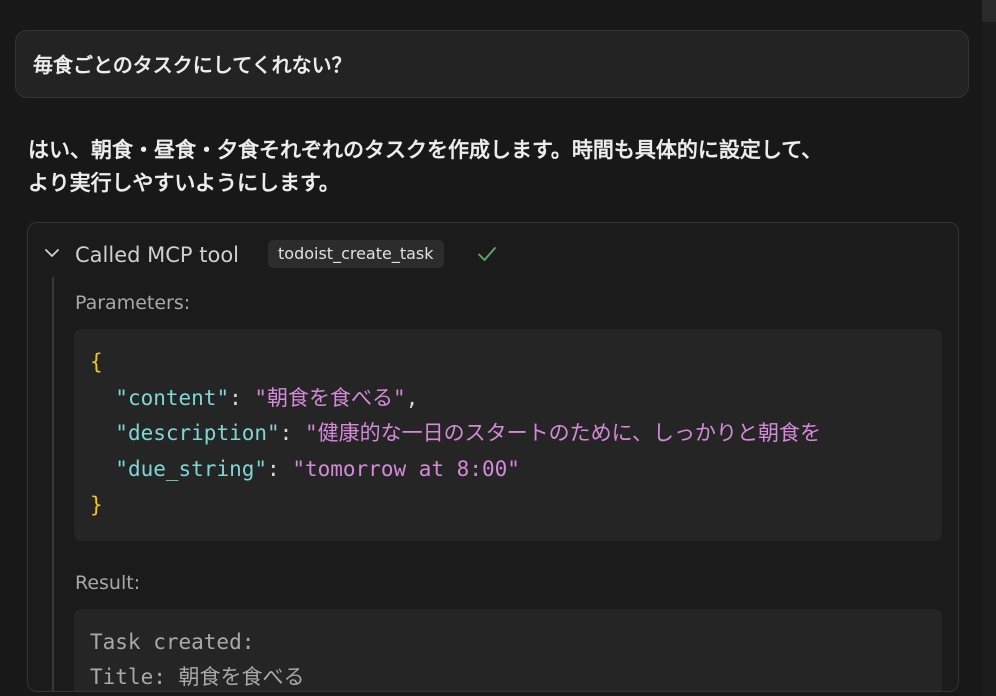 The image size is (996, 696). Describe the element at coordinates (356, 254) in the screenshot. I see `tool-name-badge: todoist_create_task` at that location.